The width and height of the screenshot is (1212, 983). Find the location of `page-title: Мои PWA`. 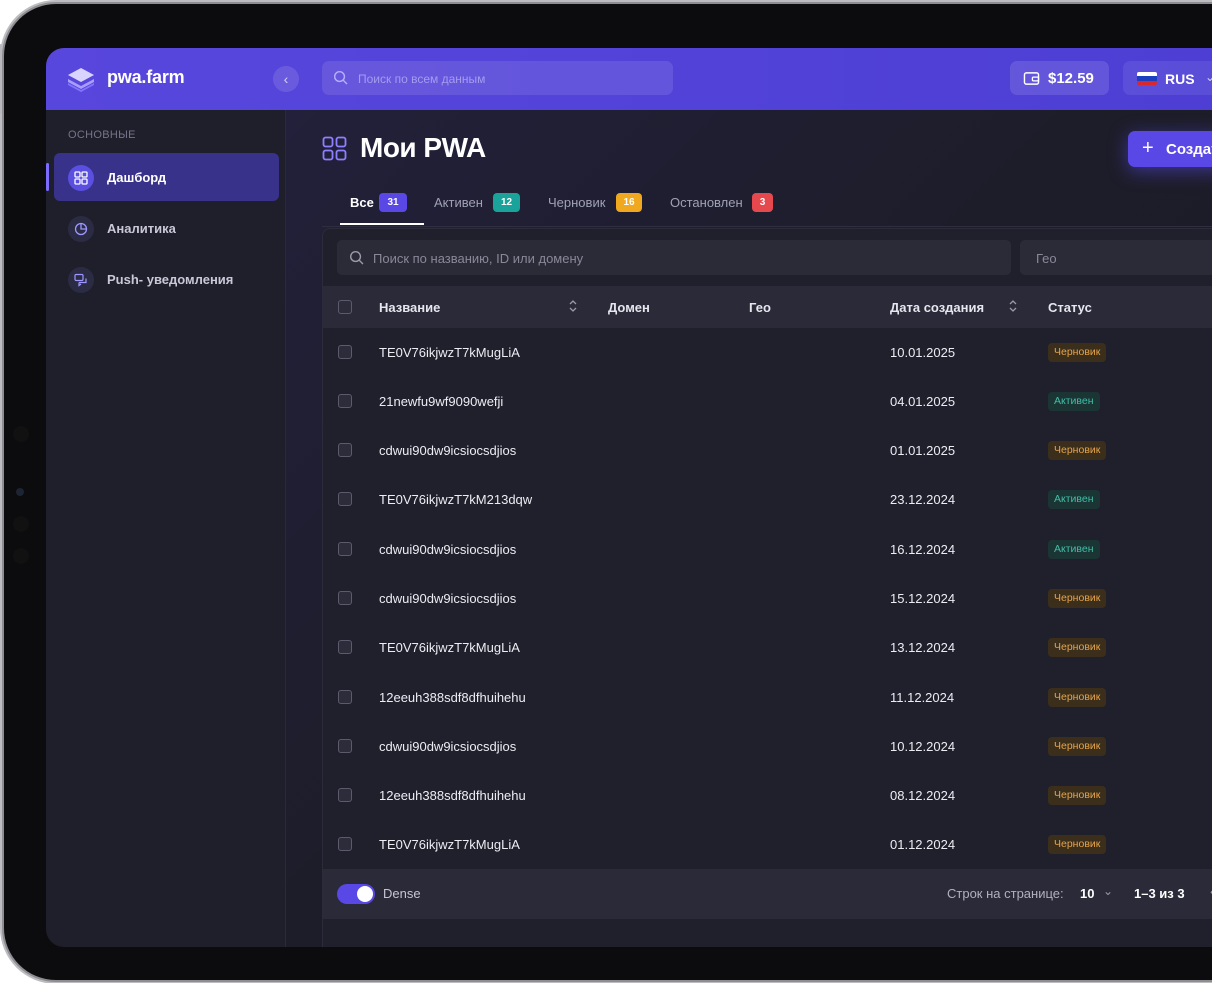

page-title: Мои PWA is located at coordinates (423, 147).